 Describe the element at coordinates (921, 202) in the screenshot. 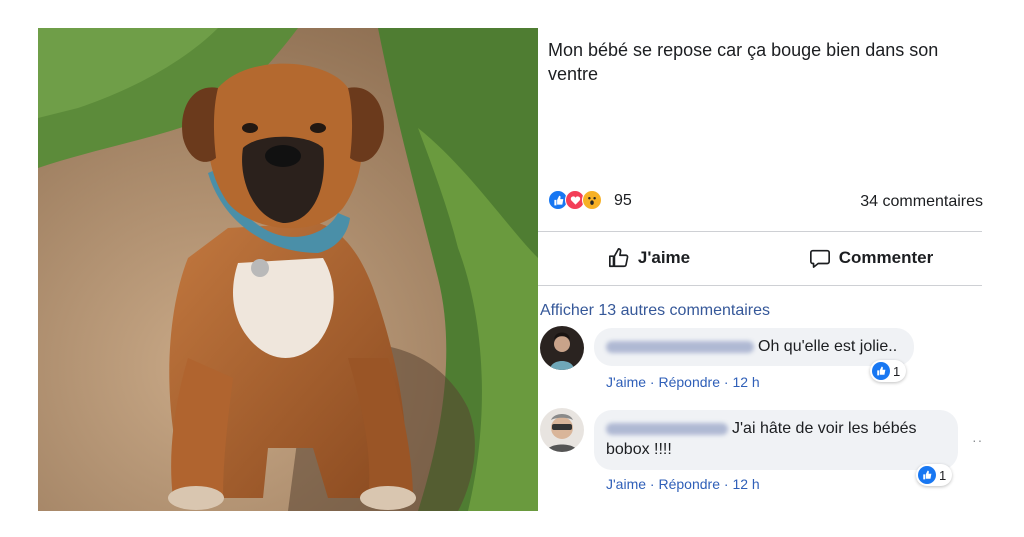

I see `comments-count-link: 34 commentaires` at that location.